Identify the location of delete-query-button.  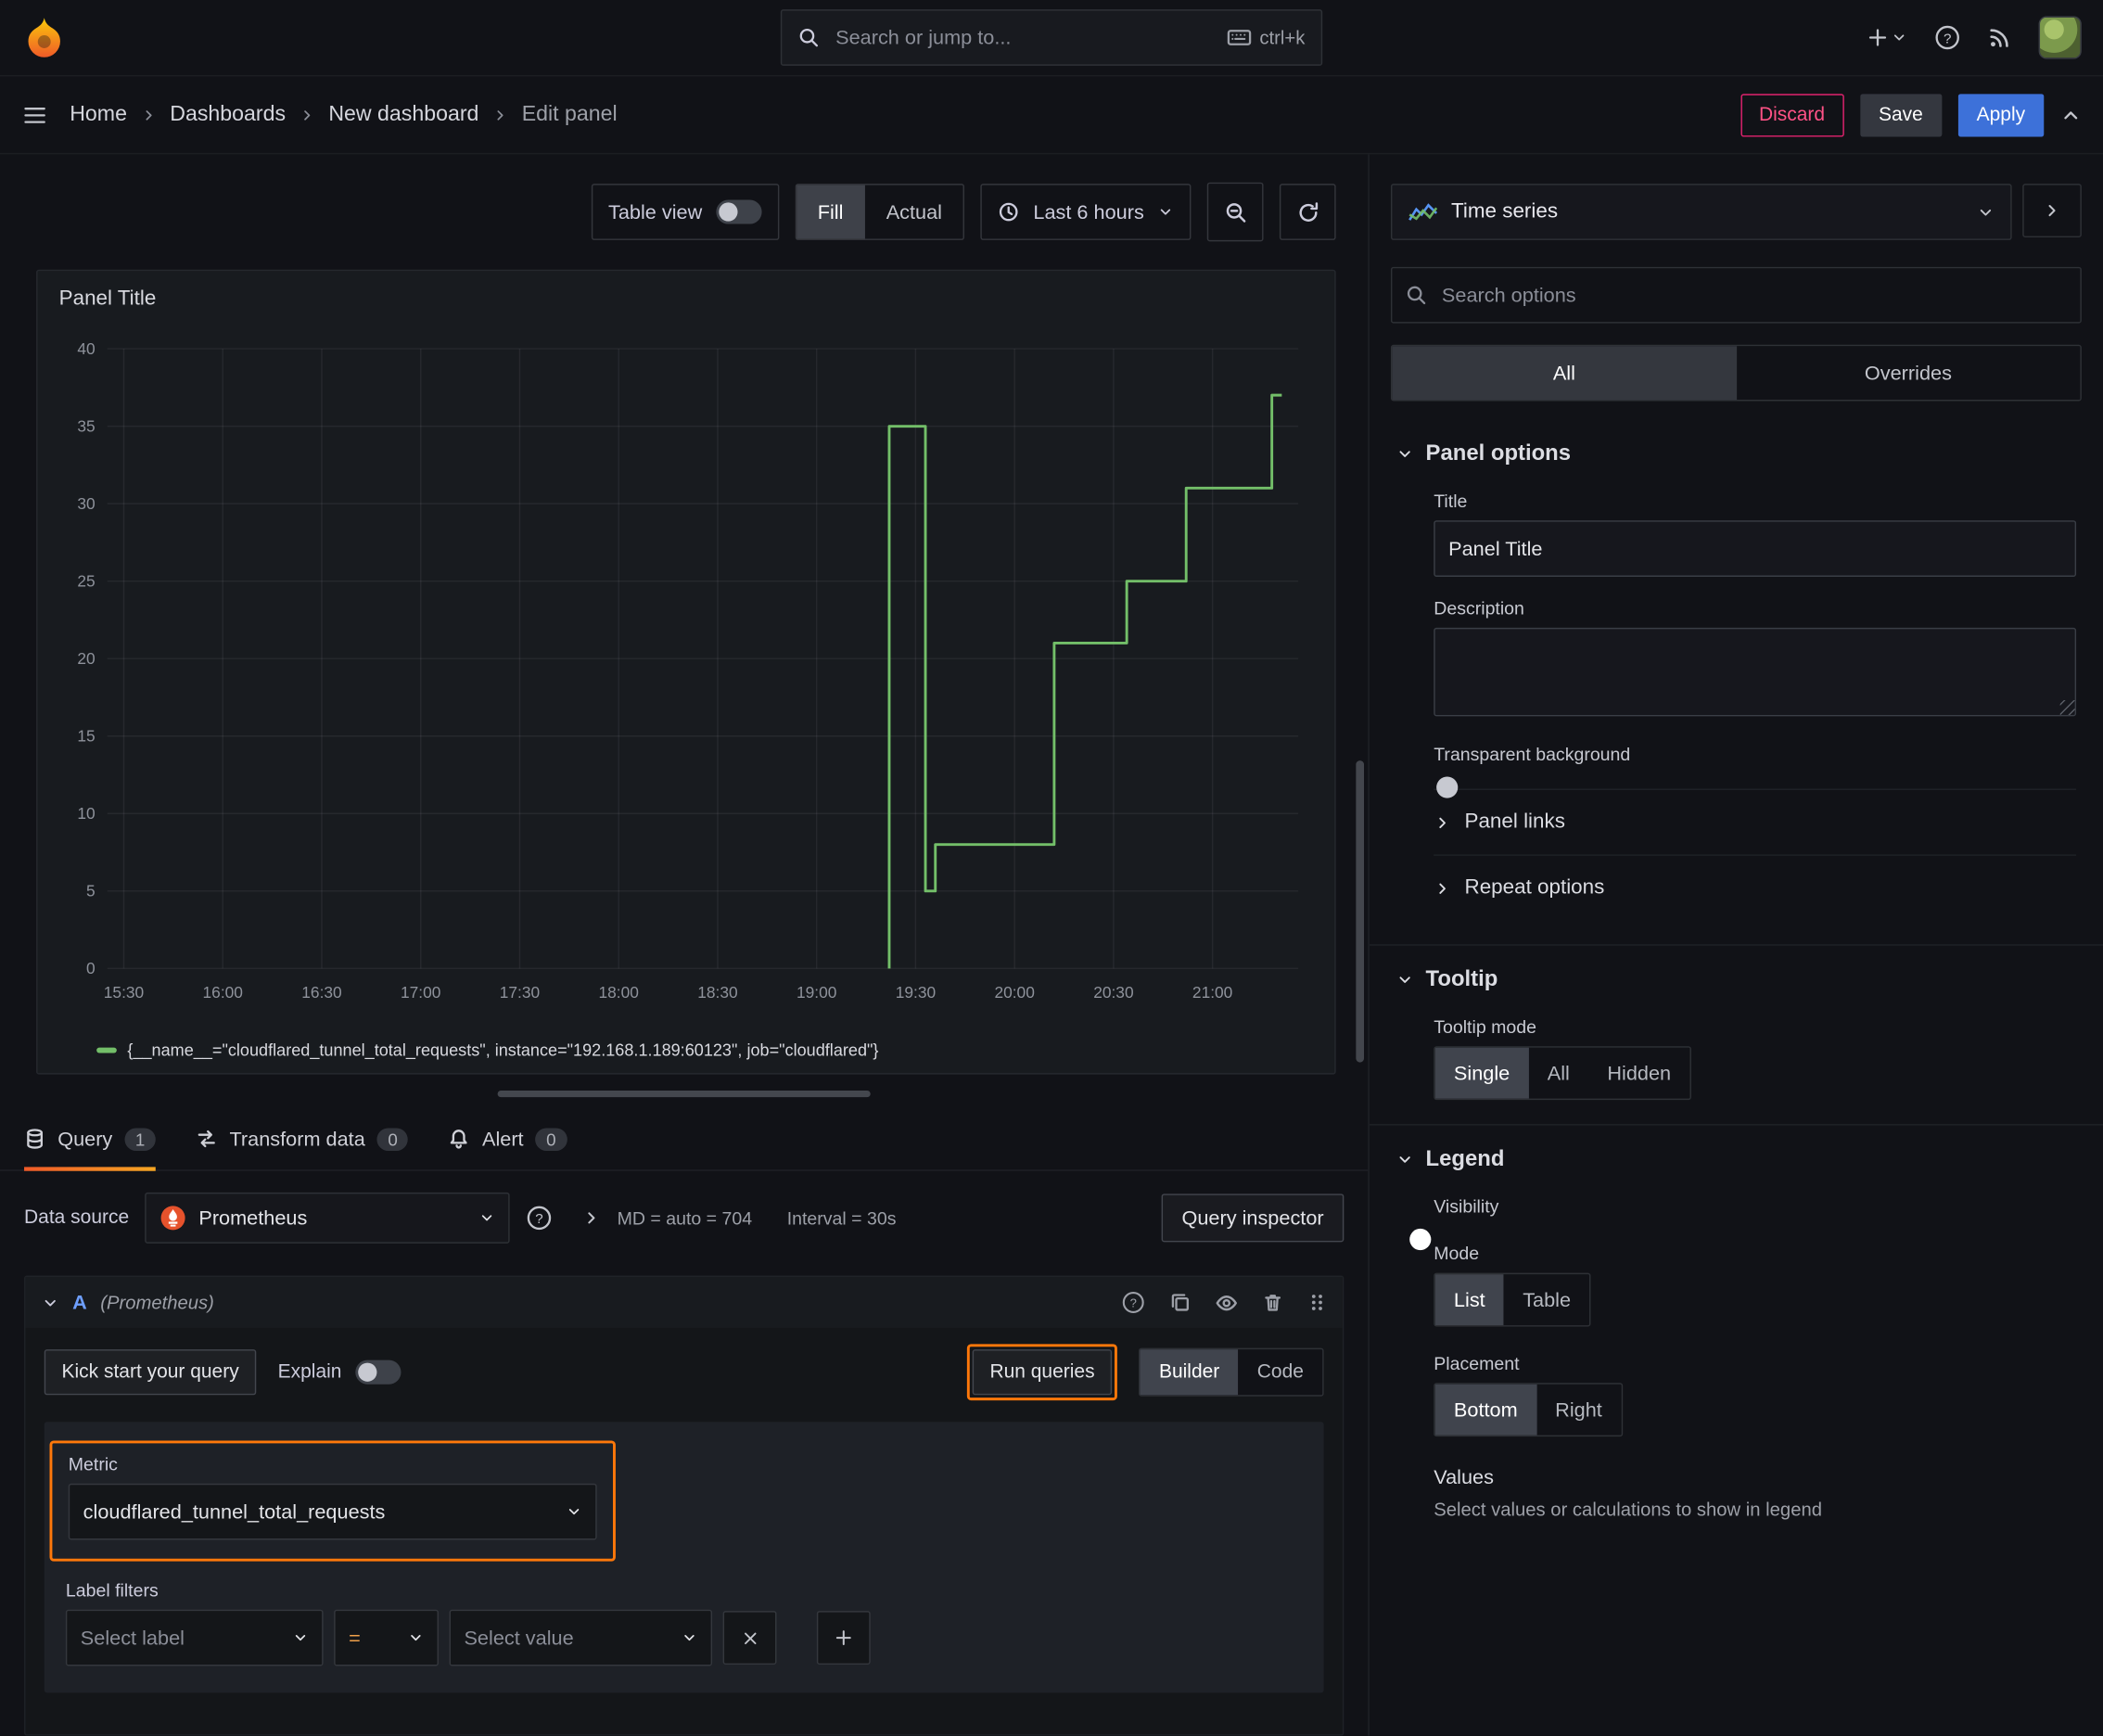
(1272, 1302).